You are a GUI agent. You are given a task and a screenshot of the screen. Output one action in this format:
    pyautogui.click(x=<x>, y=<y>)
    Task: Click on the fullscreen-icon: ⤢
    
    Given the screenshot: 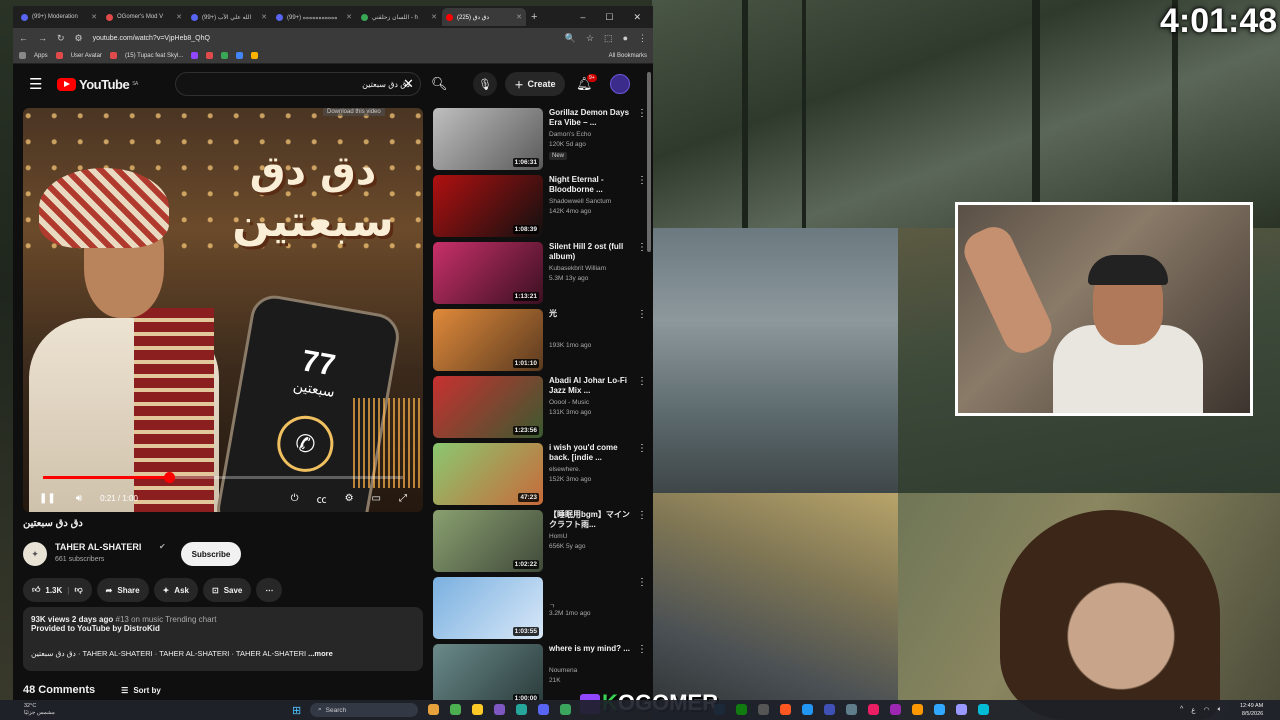 What is the action you would take?
    pyautogui.click(x=403, y=498)
    